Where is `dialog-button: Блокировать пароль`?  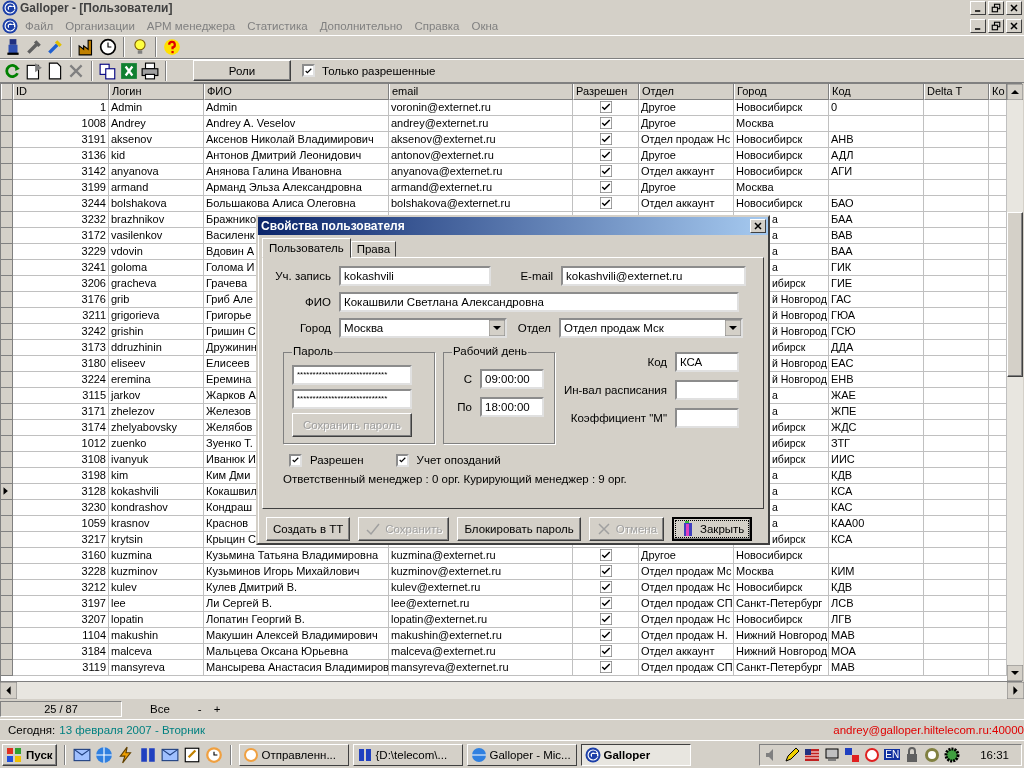
dialog-button: Блокировать пароль is located at coordinates (519, 528).